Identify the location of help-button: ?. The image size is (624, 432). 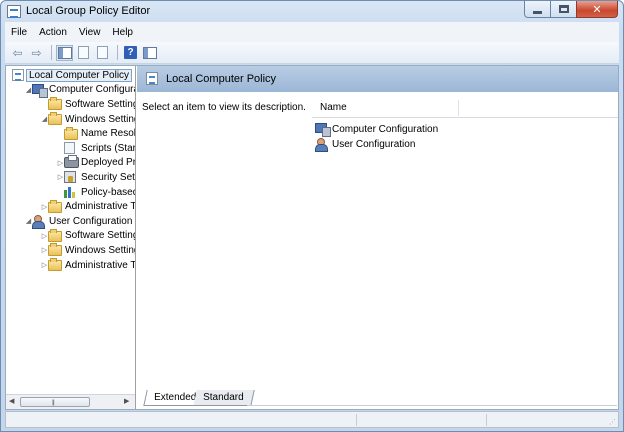
(130, 53).